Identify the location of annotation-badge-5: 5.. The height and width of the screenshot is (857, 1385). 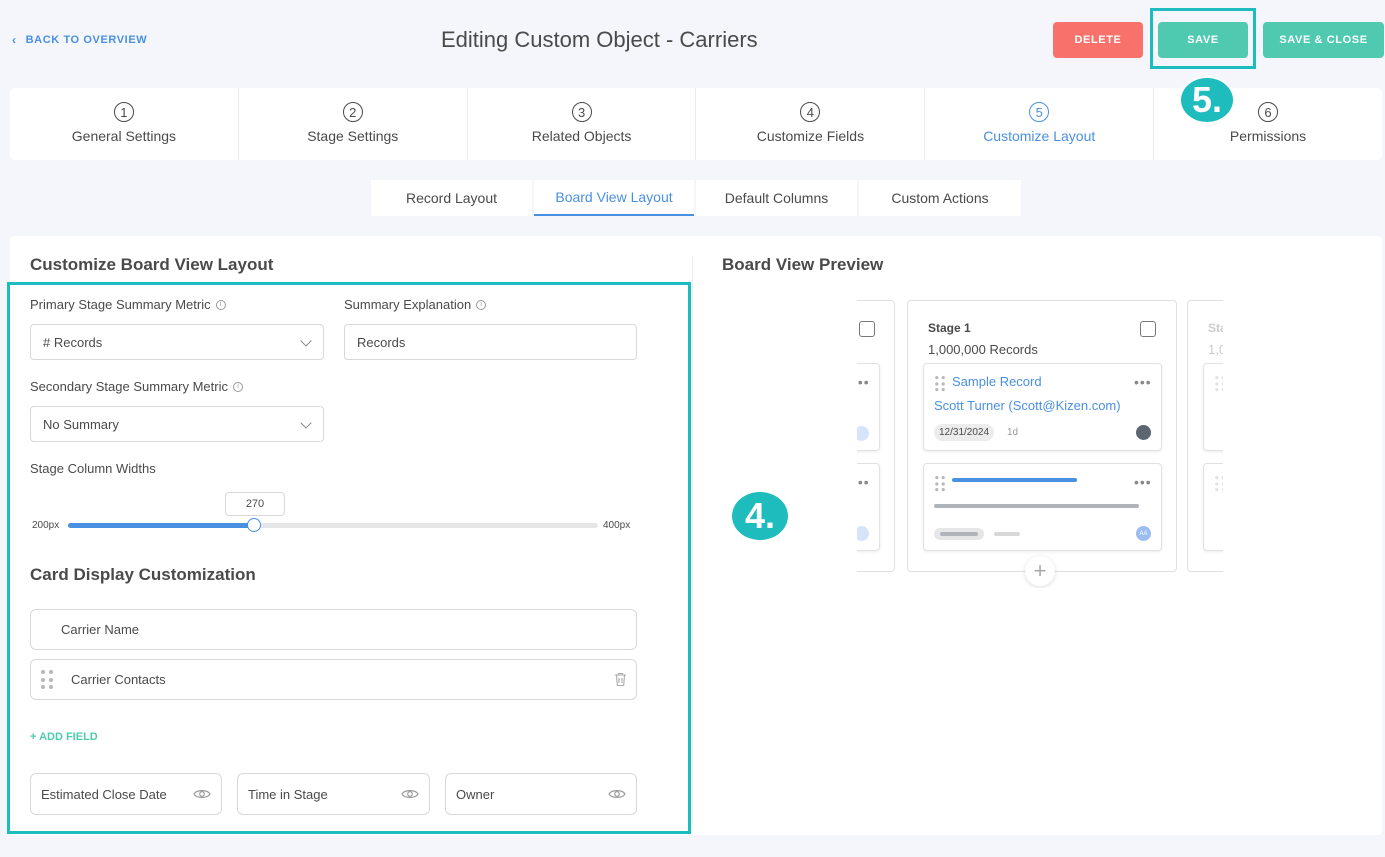
(1207, 100).